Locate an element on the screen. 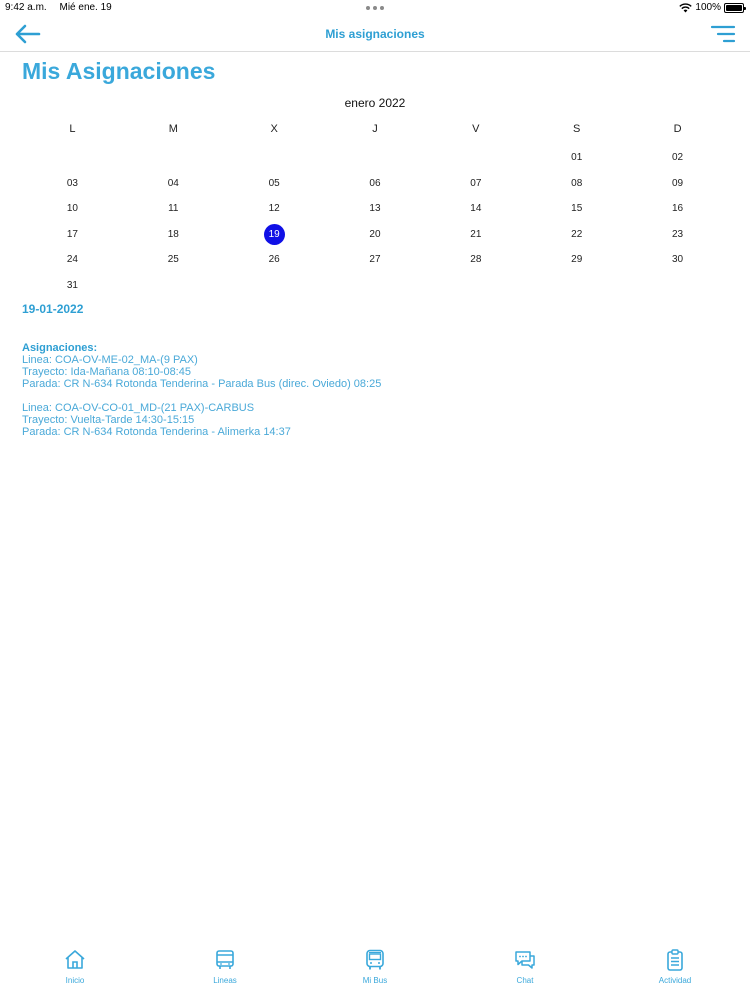 This screenshot has width=750, height=1000. calendar-day-number: 09 is located at coordinates (678, 183).